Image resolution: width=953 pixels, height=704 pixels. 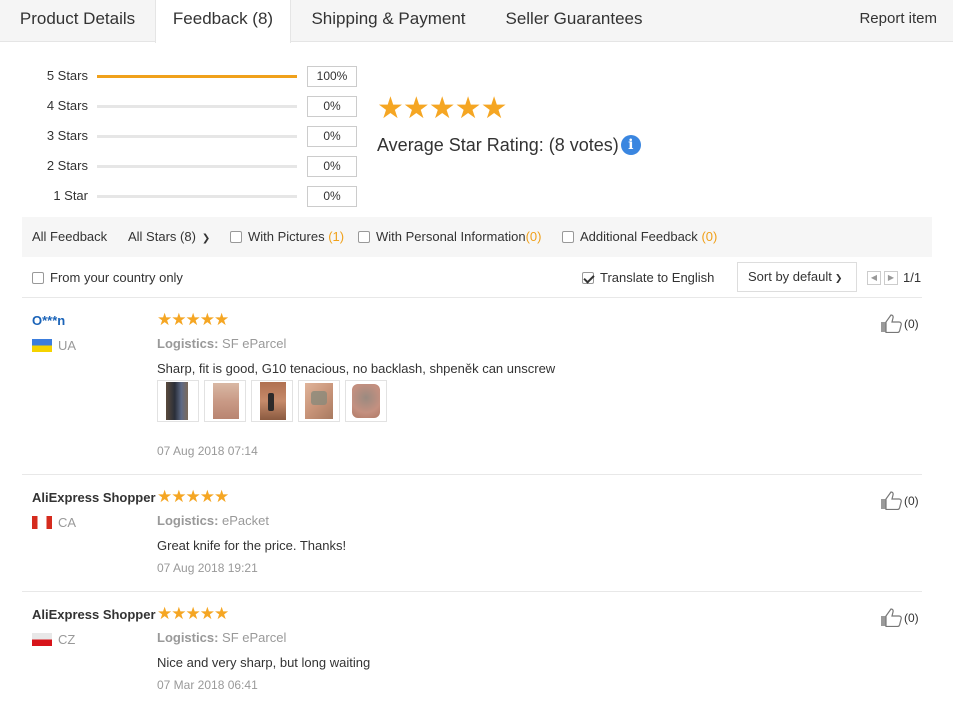 What do you see at coordinates (67, 135) in the screenshot?
I see `histogram-label: 3 Stars` at bounding box center [67, 135].